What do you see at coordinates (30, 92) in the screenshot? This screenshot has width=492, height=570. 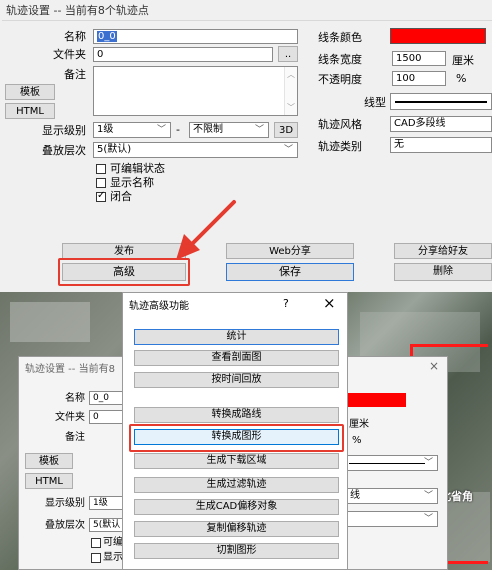 I see `template-button: 模板` at bounding box center [30, 92].